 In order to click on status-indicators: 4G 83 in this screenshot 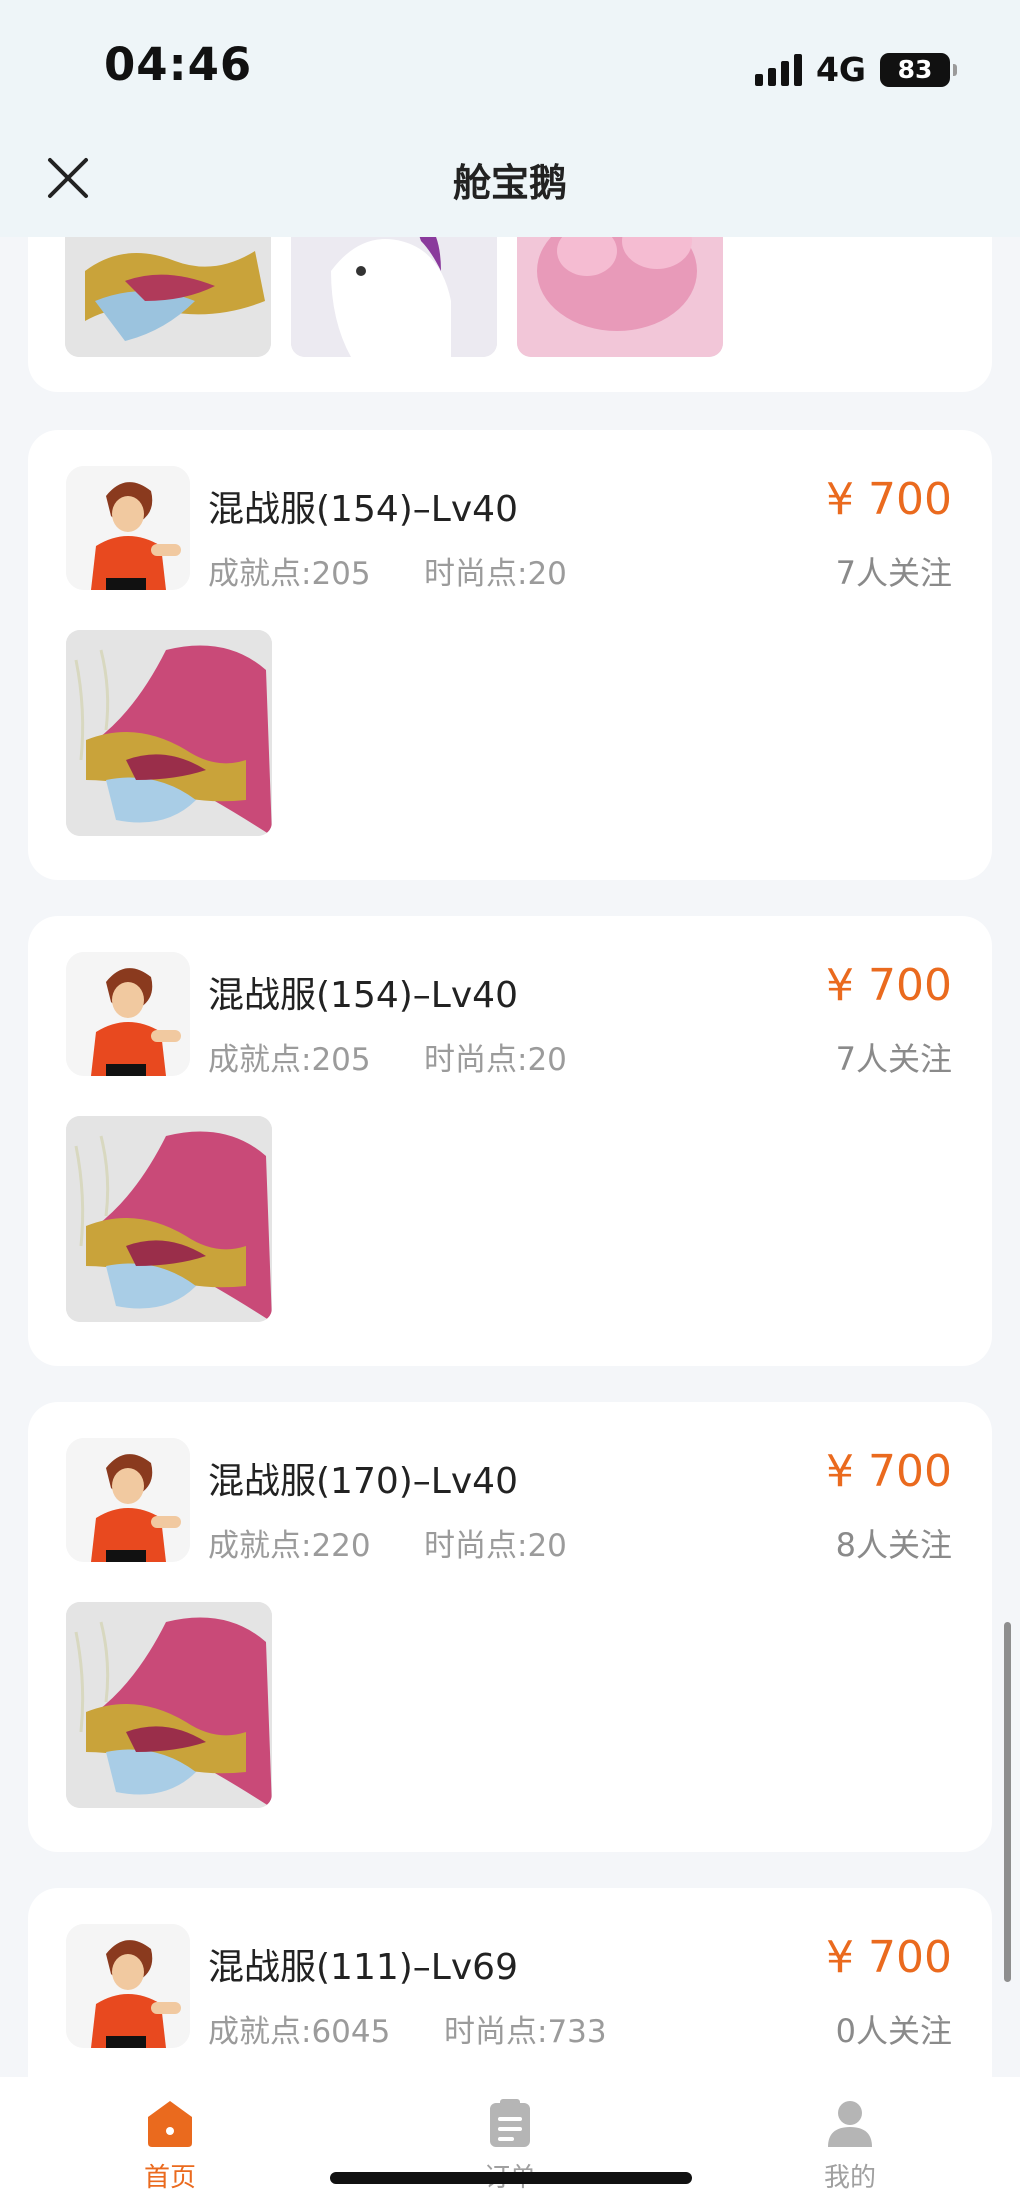, I will do `click(855, 69)`.